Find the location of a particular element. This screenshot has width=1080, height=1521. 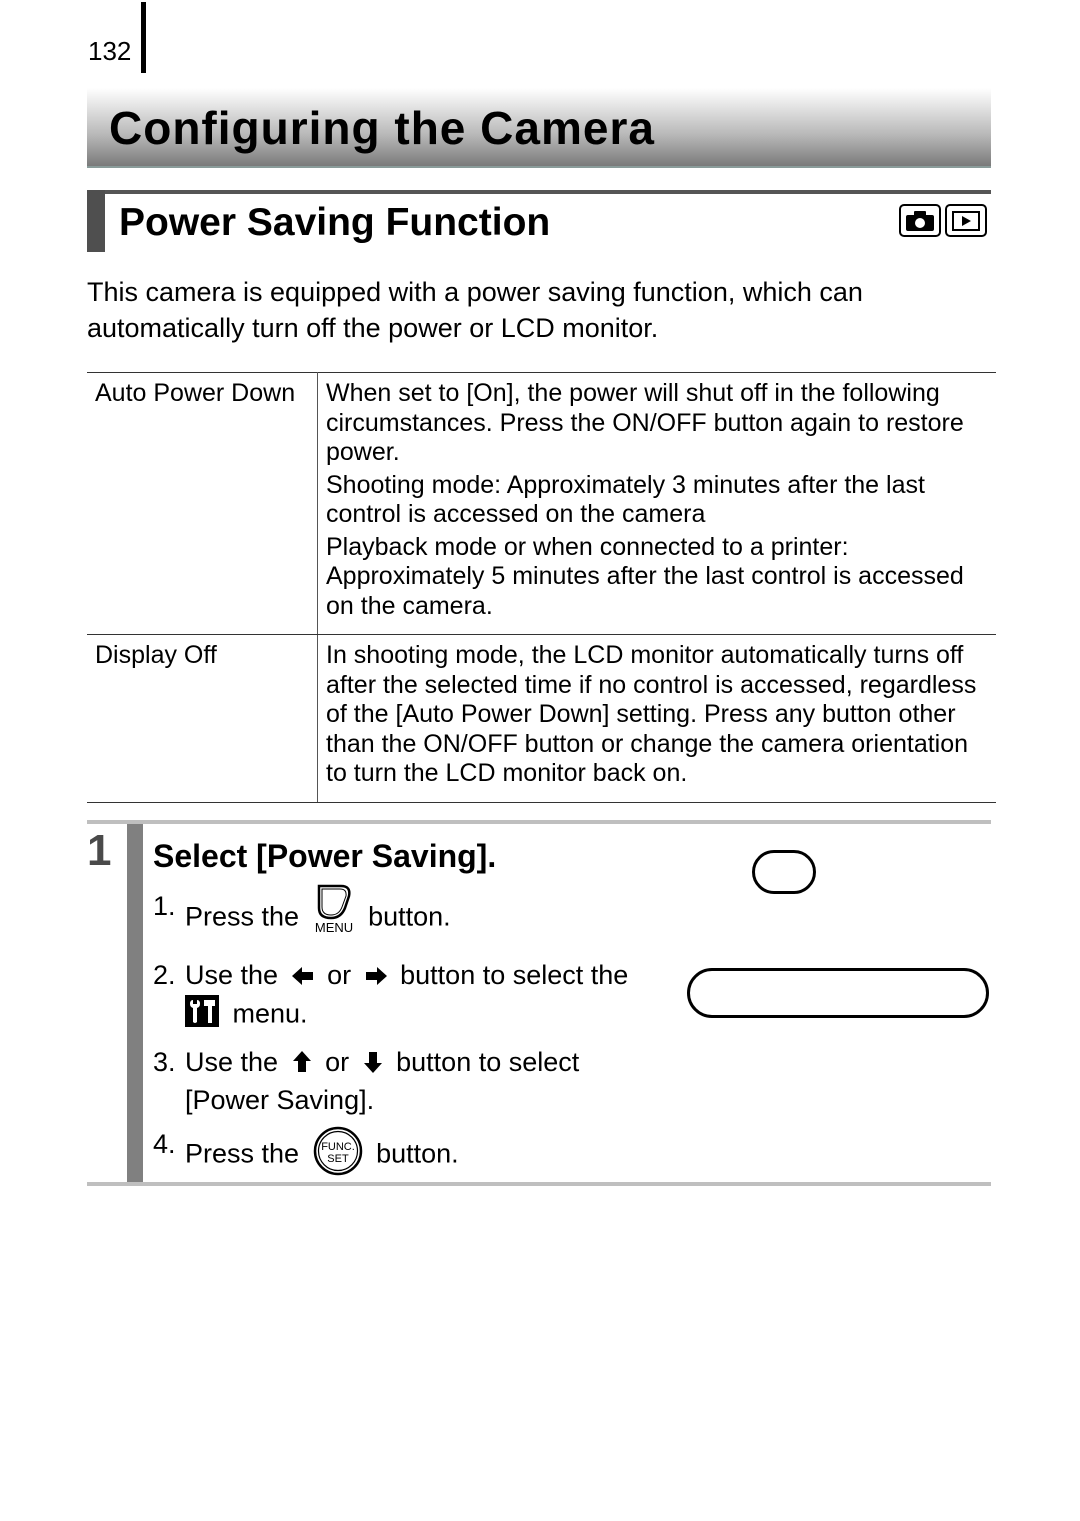

down-arrow-icon is located at coordinates (373, 1064).